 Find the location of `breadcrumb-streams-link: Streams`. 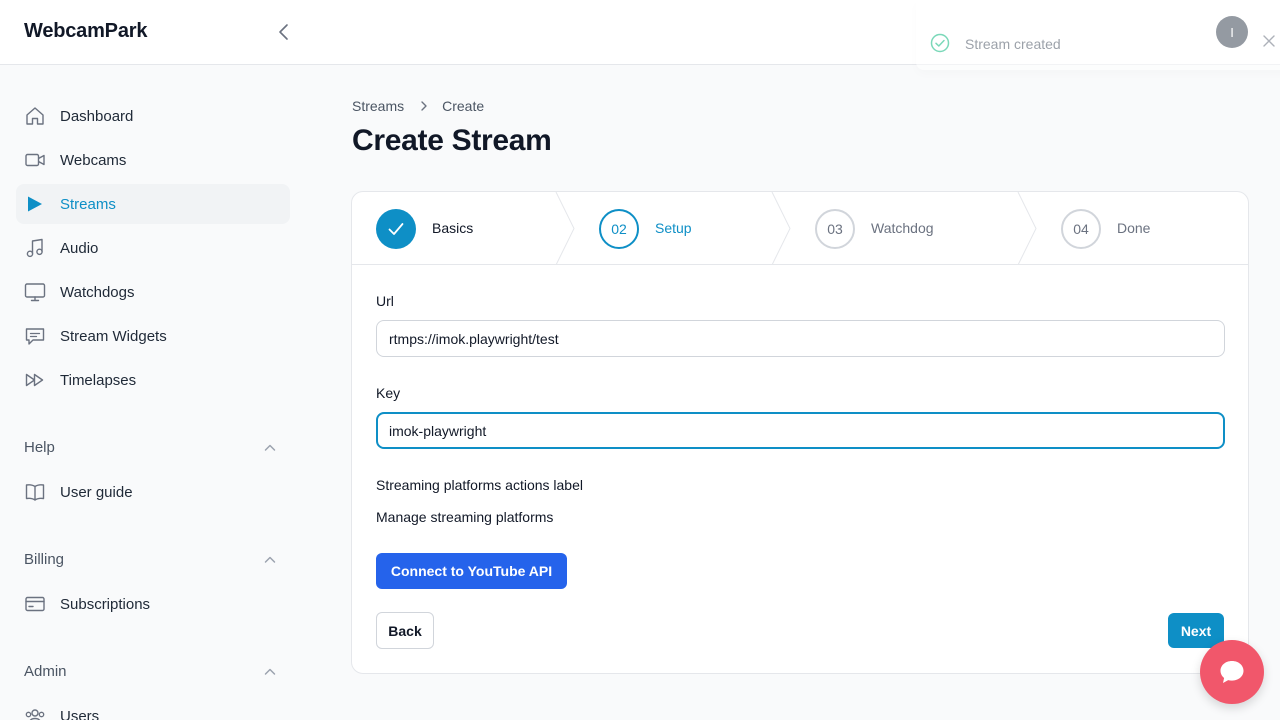

breadcrumb-streams-link: Streams is located at coordinates (378, 106).